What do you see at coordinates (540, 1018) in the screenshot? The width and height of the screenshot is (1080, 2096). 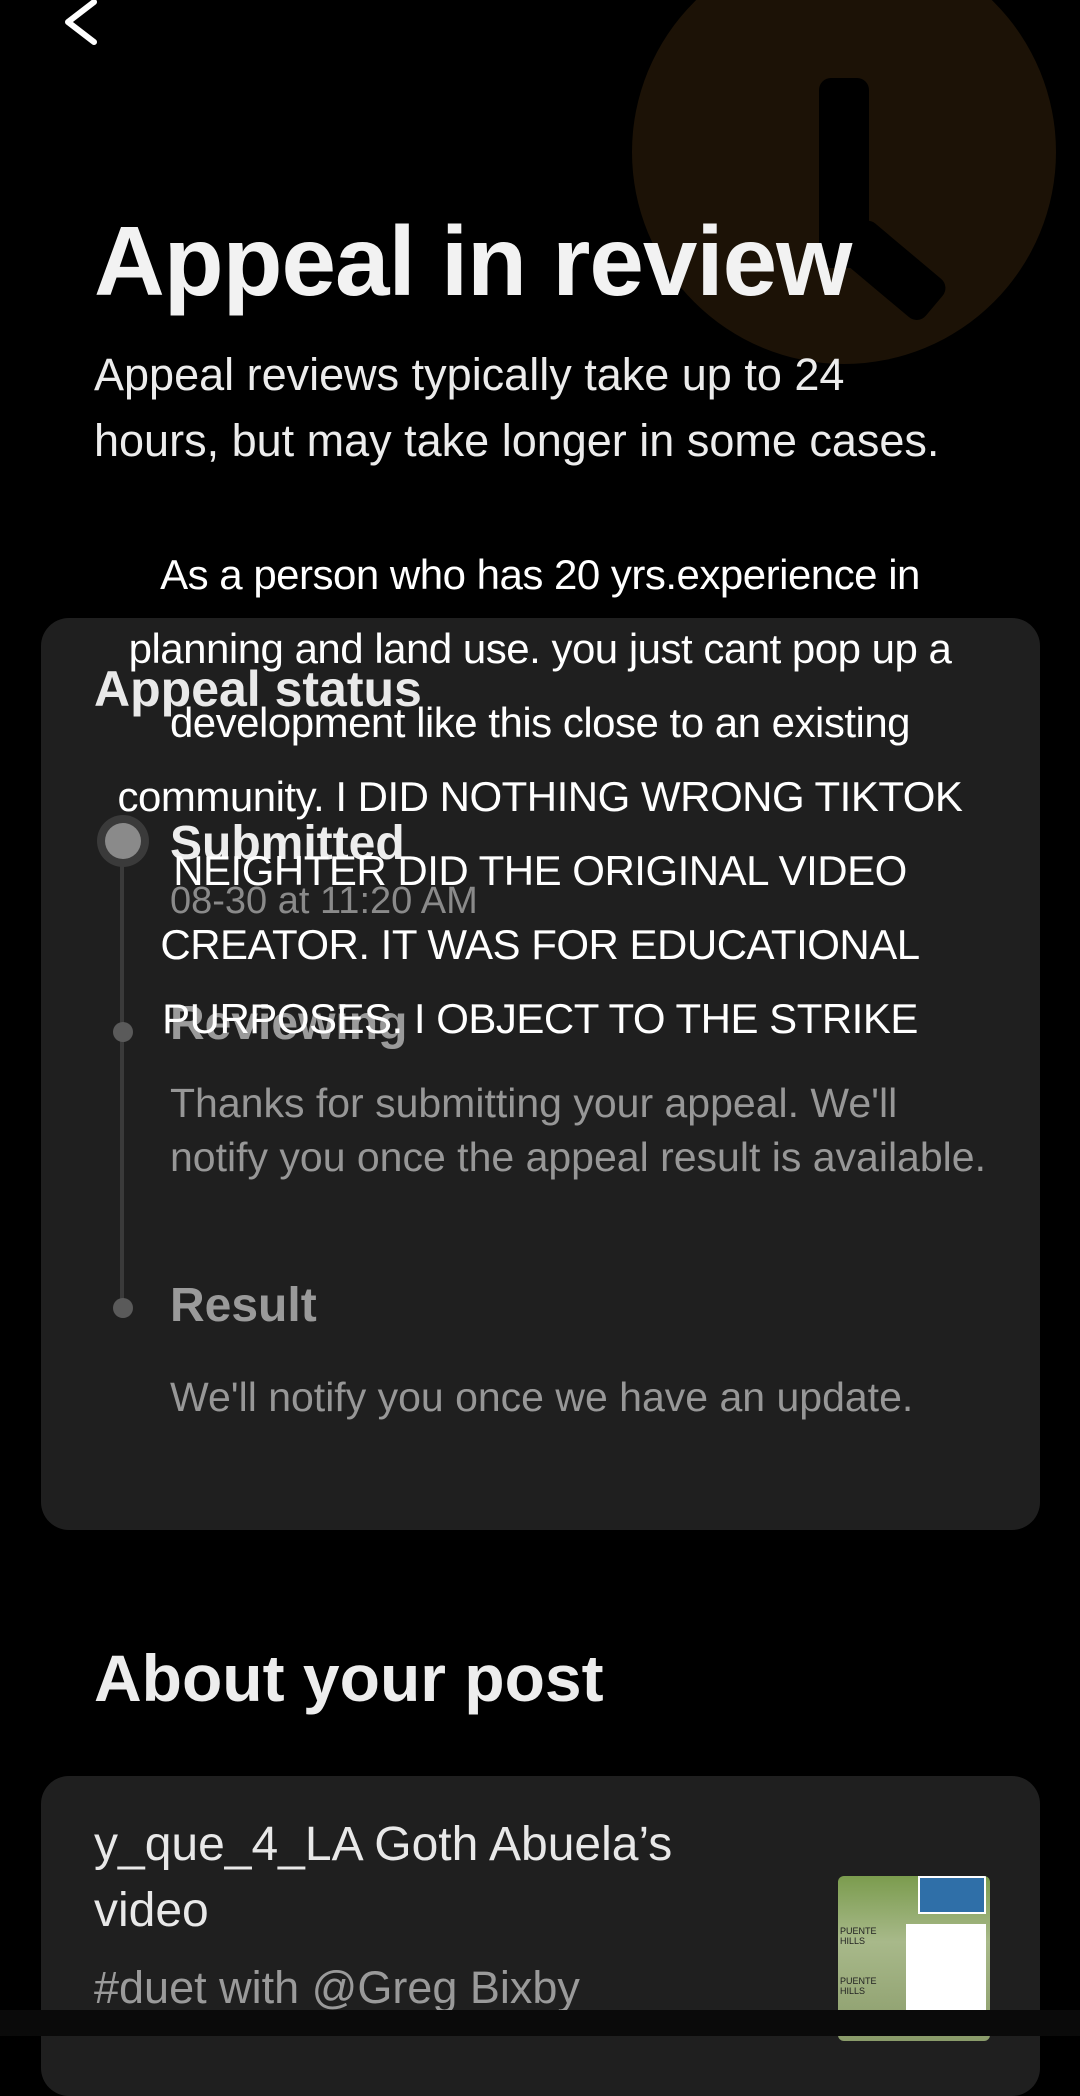 I see `overlay-line: PURPOSES. I OBJECT TO THE STRIKE` at bounding box center [540, 1018].